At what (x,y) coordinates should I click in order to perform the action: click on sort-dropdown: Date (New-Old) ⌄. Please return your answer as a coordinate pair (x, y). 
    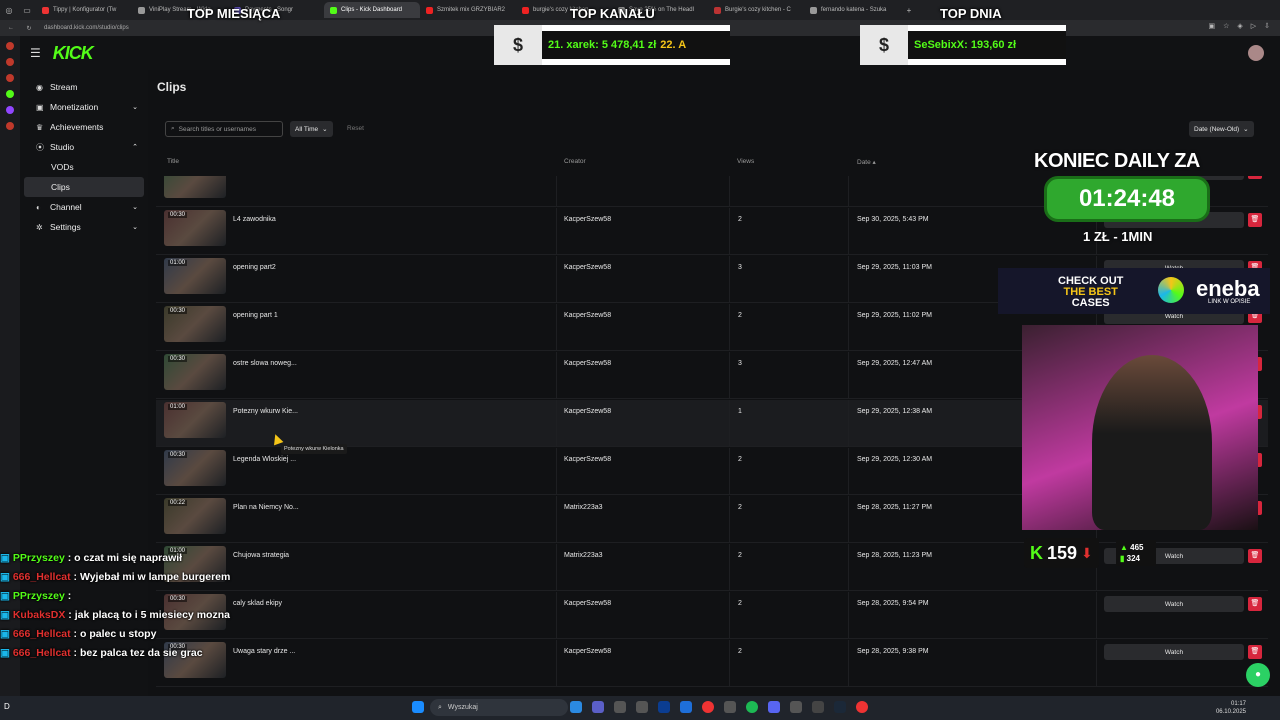
    Looking at the image, I should click on (1221, 129).